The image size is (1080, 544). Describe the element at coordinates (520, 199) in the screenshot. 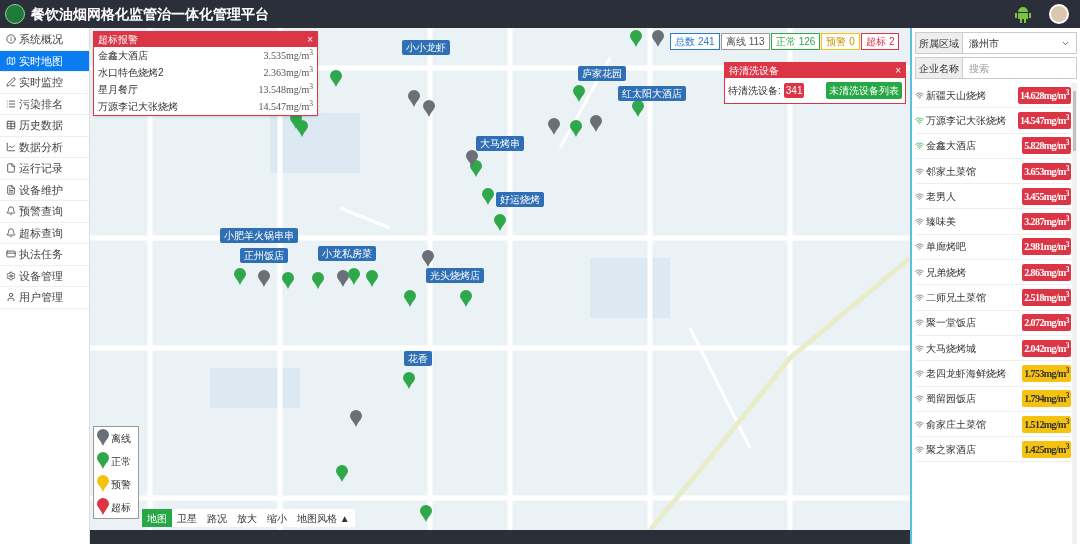

I see `map-marker-label: 好运烧烤` at that location.